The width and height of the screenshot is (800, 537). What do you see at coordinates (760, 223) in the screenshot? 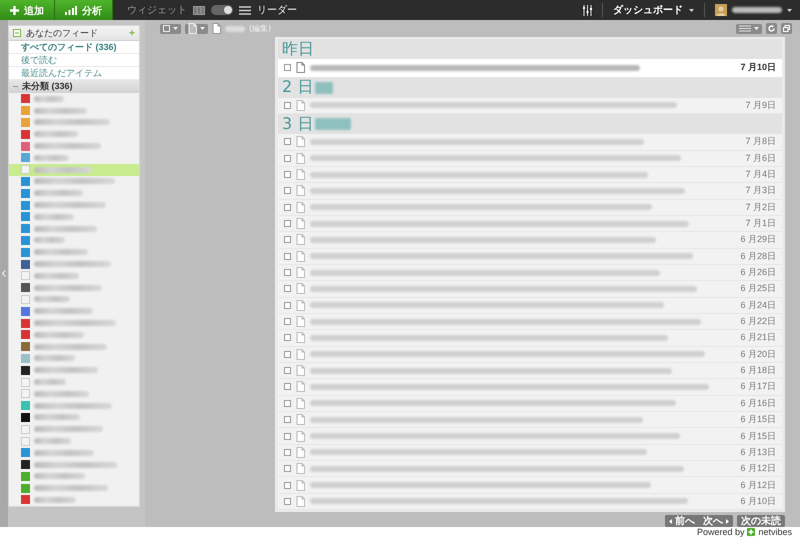
I see `article-date: 7 月1日` at bounding box center [760, 223].